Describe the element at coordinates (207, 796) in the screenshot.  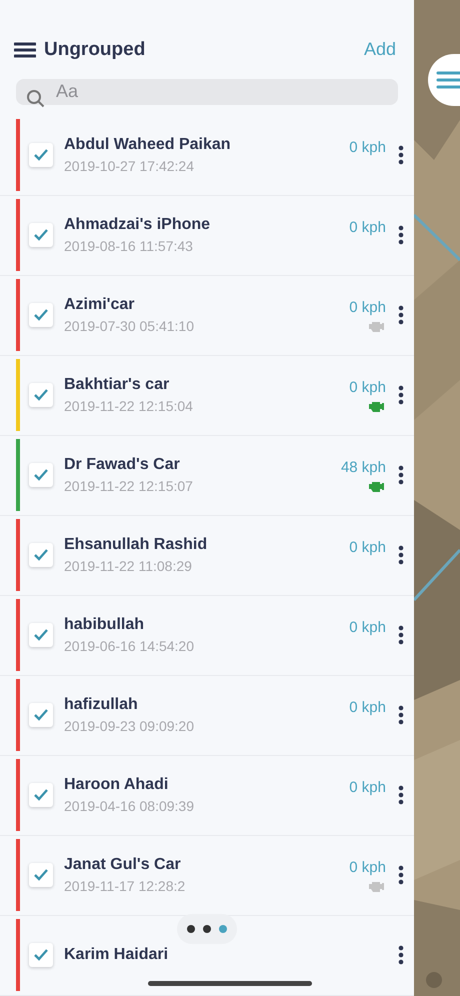
I see `device-row: Haroon Ahadi 2019-04-16 08:09:39 0 kph` at that location.